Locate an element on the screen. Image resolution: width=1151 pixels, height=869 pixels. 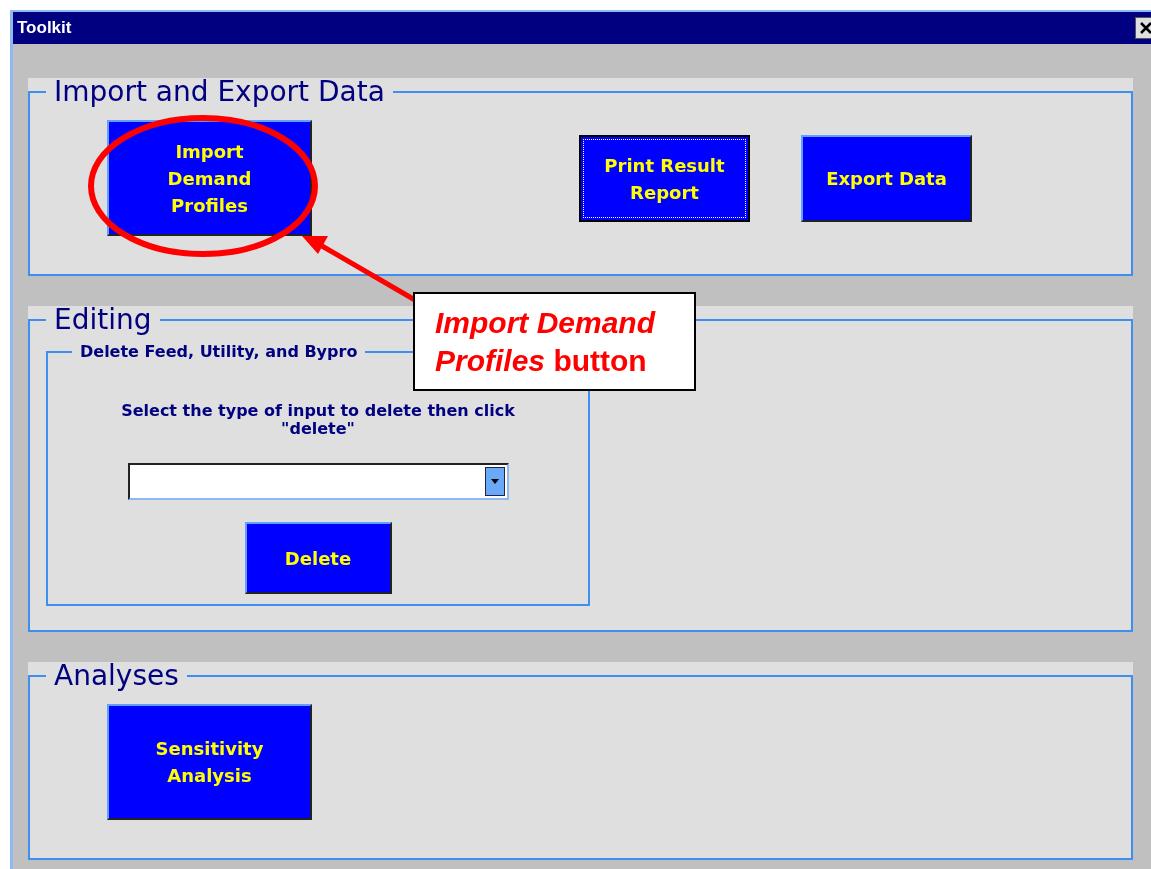
close-button is located at coordinates (1143, 28).